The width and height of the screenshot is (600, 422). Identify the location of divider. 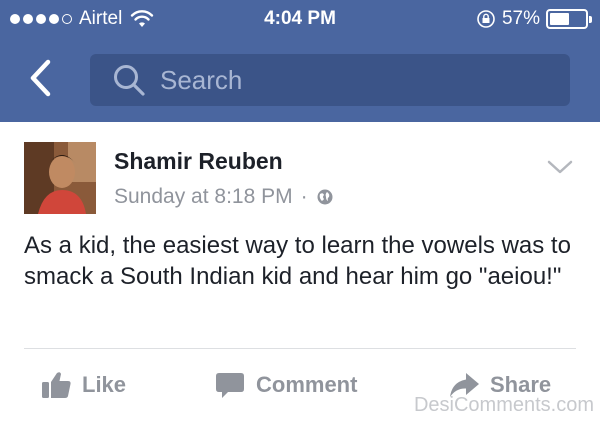
(300, 348).